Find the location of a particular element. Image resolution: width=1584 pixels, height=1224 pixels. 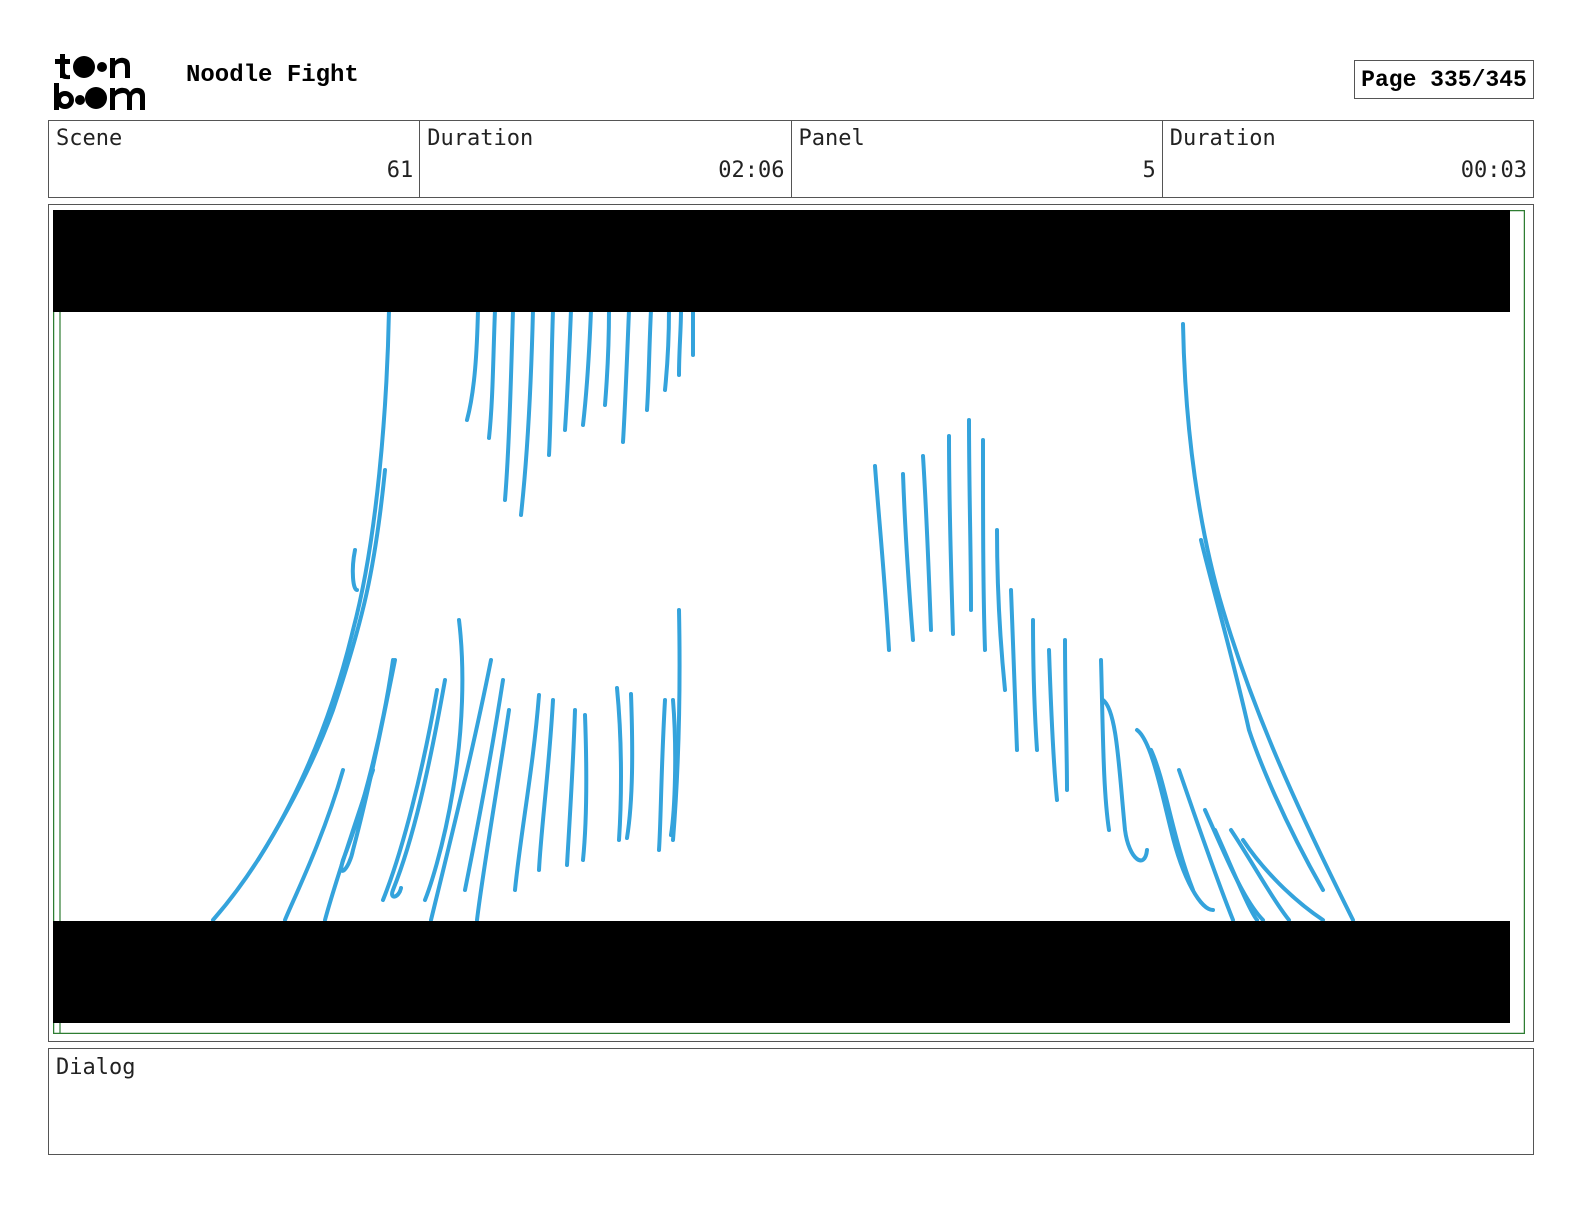

scene-value: 61 is located at coordinates (400, 170).